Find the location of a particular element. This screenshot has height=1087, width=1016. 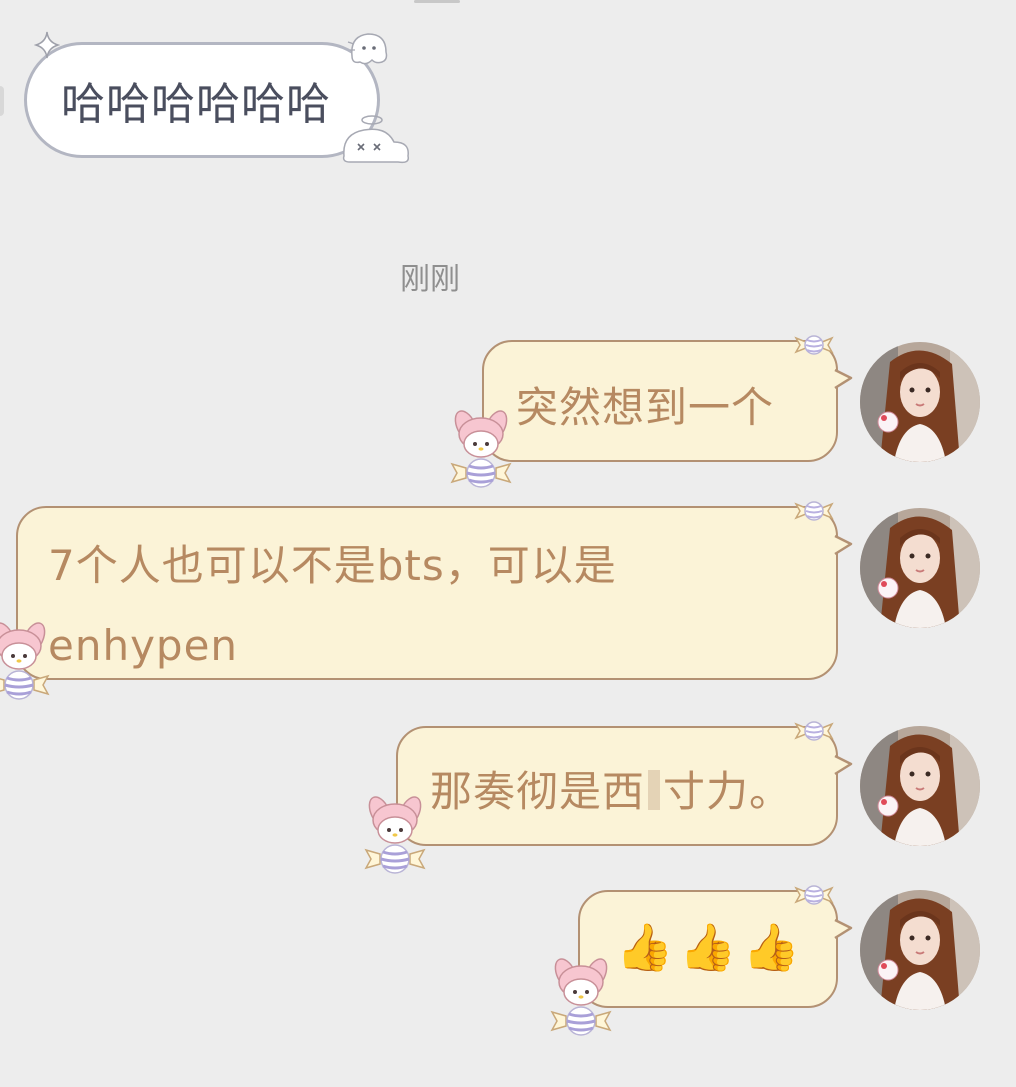

message-text-part: 寸力。 is located at coordinates (728, 791).